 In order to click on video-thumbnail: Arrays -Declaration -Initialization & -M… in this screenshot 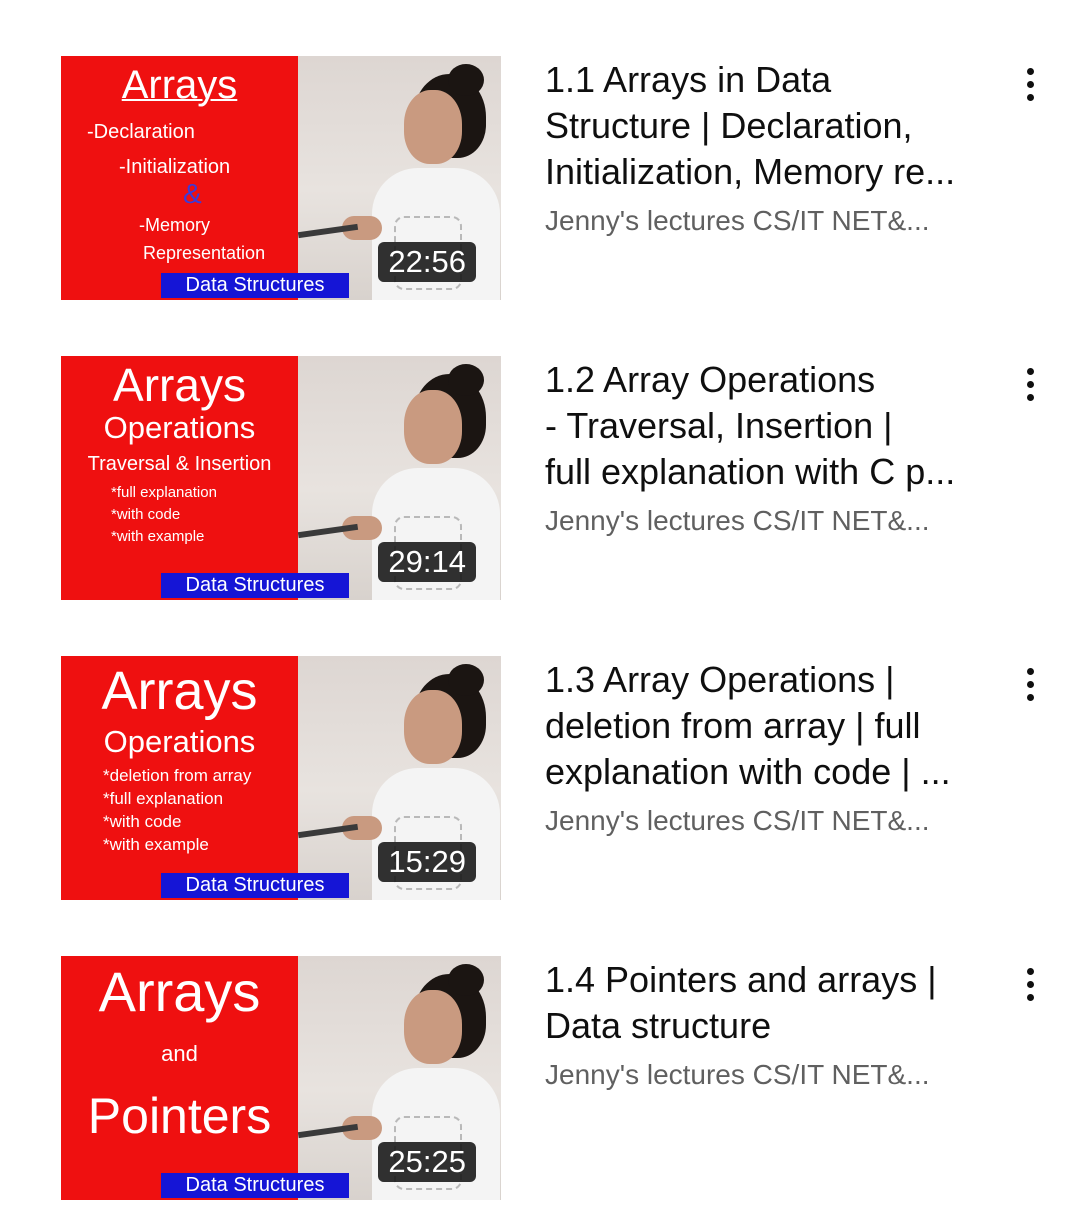, I will do `click(281, 178)`.